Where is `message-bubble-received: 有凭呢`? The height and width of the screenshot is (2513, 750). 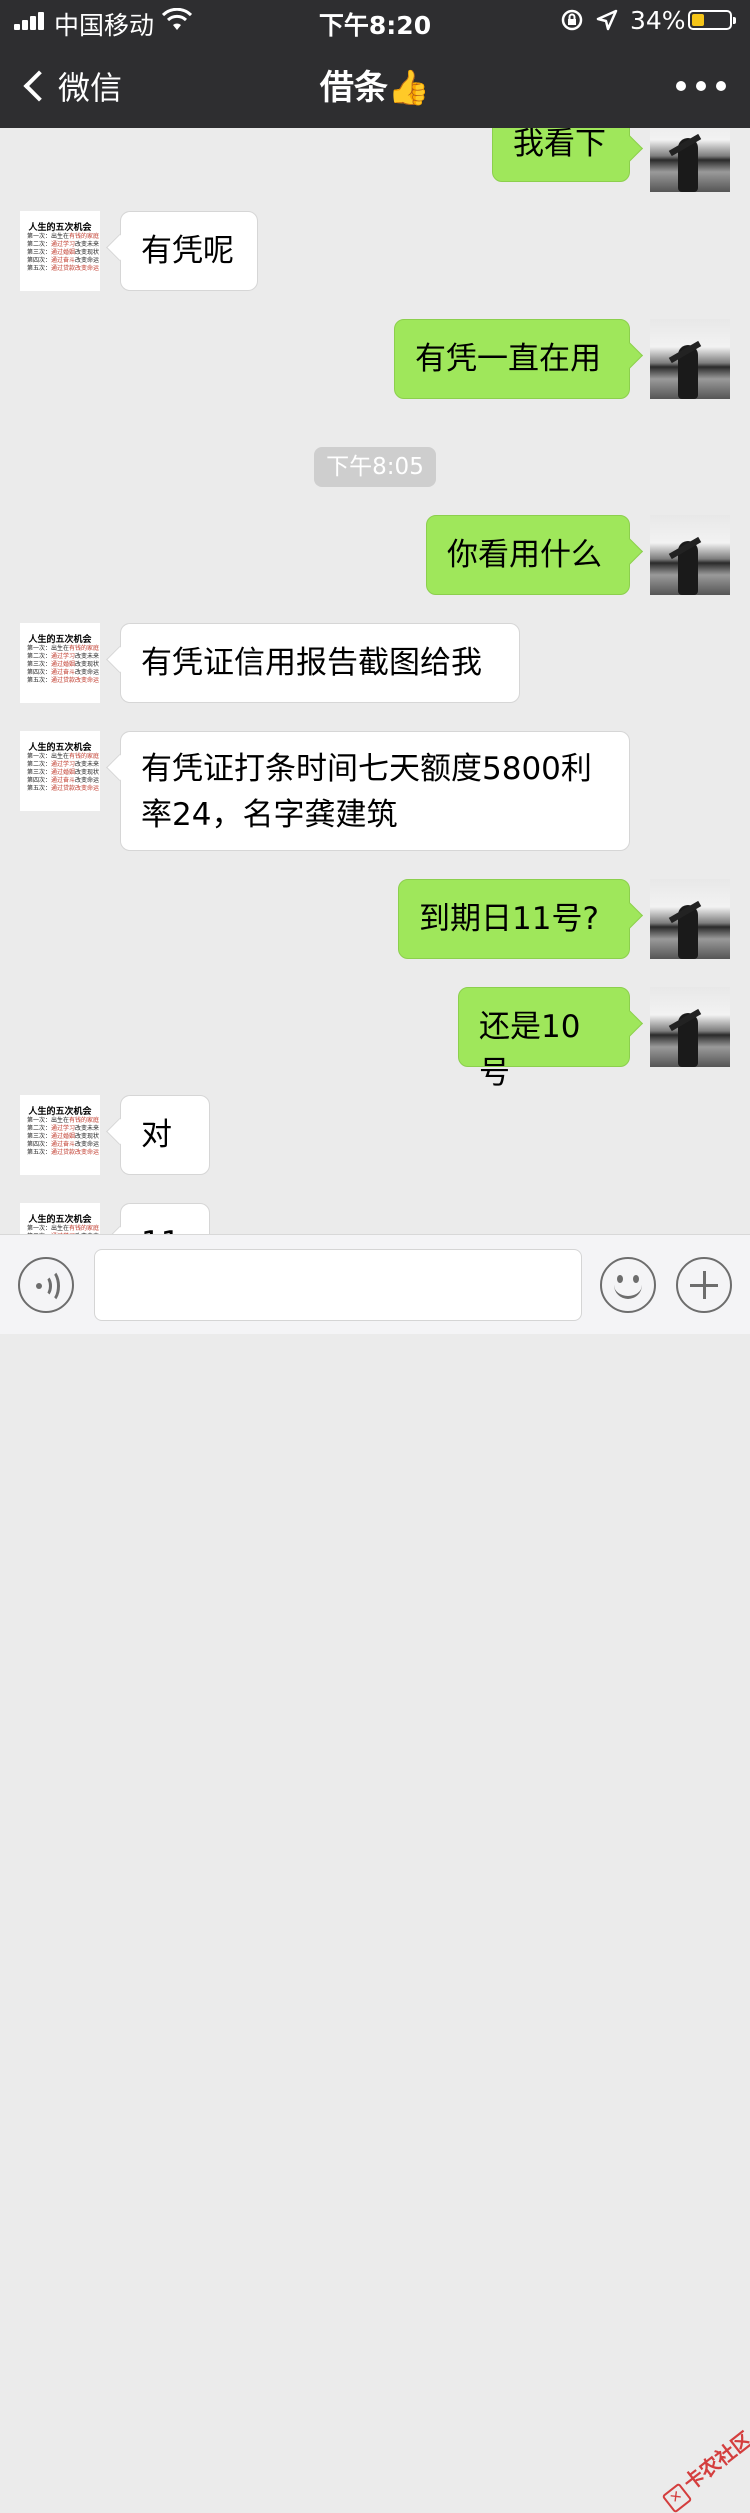
message-bubble-received: 有凭呢 is located at coordinates (189, 251).